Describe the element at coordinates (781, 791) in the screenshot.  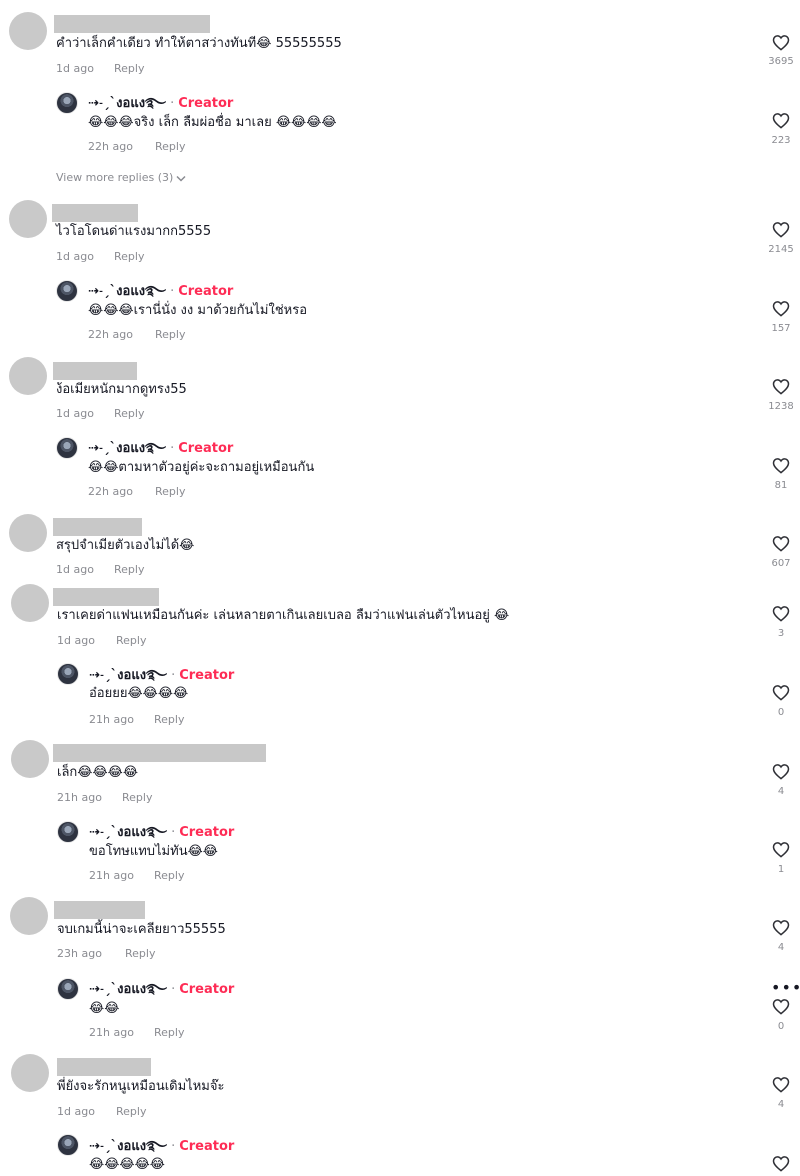
I see `like-count: 4` at that location.